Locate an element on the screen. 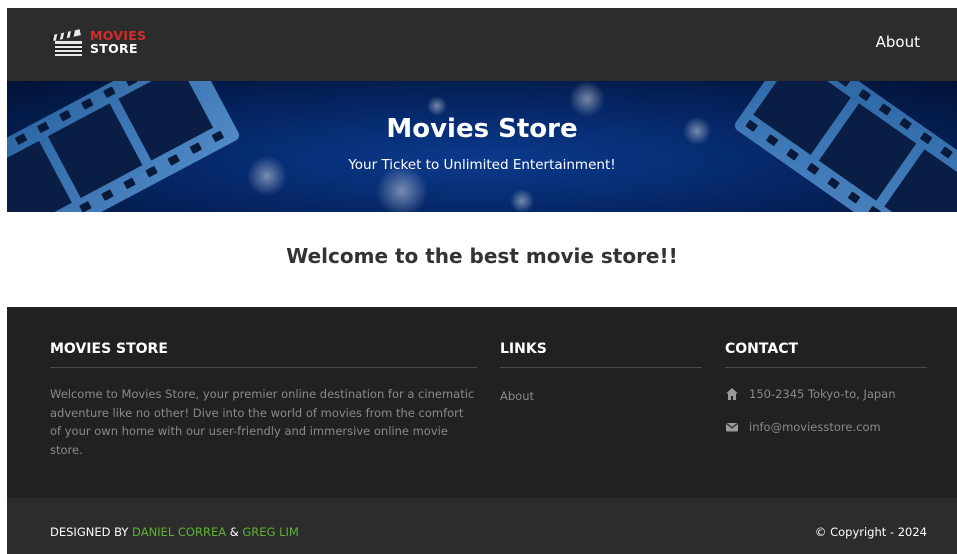 The height and width of the screenshot is (554, 957). home-icon is located at coordinates (732, 394).